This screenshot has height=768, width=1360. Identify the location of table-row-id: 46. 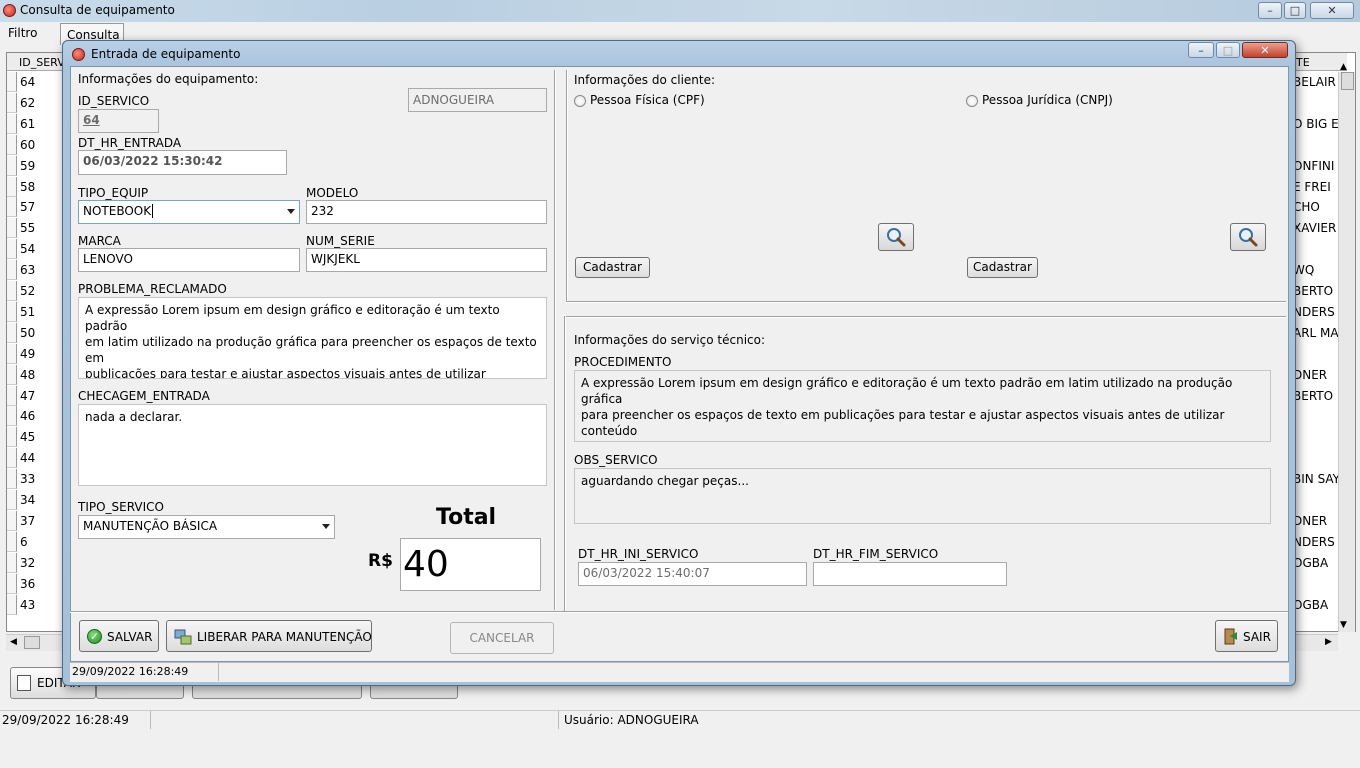
(27, 416).